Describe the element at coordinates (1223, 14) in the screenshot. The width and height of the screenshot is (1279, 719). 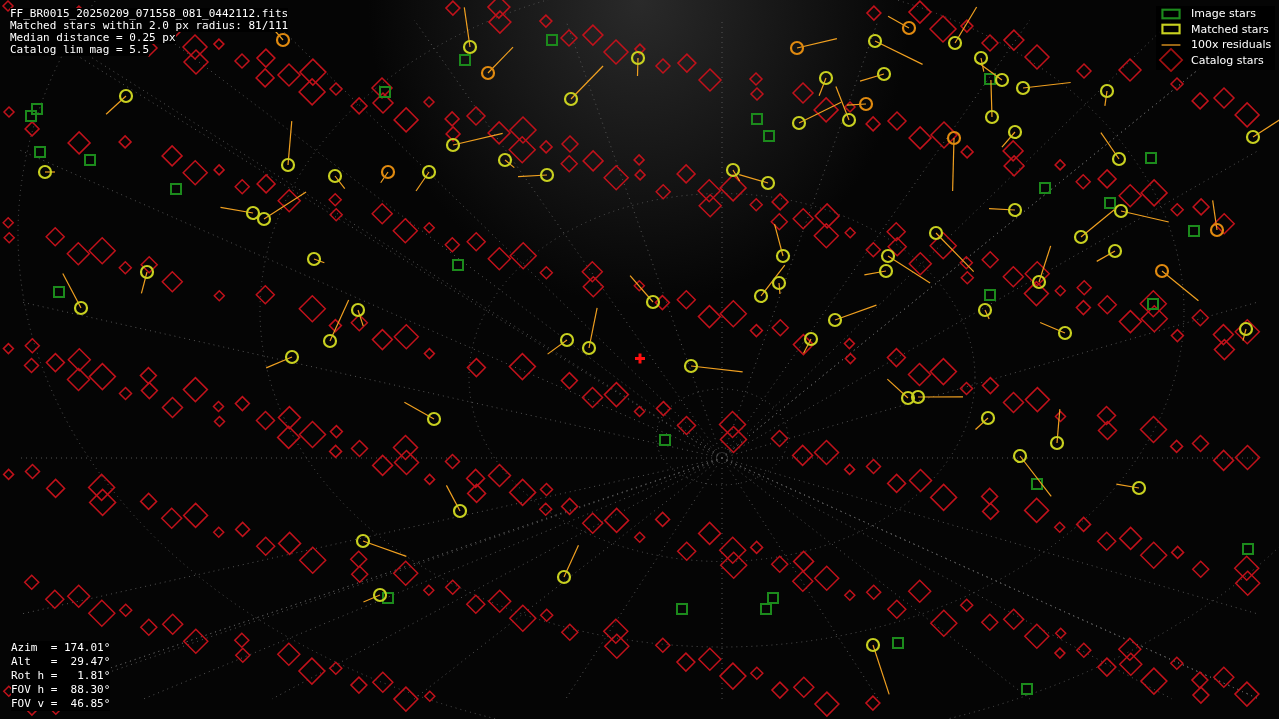
I see `legend-label: Image stars` at that location.